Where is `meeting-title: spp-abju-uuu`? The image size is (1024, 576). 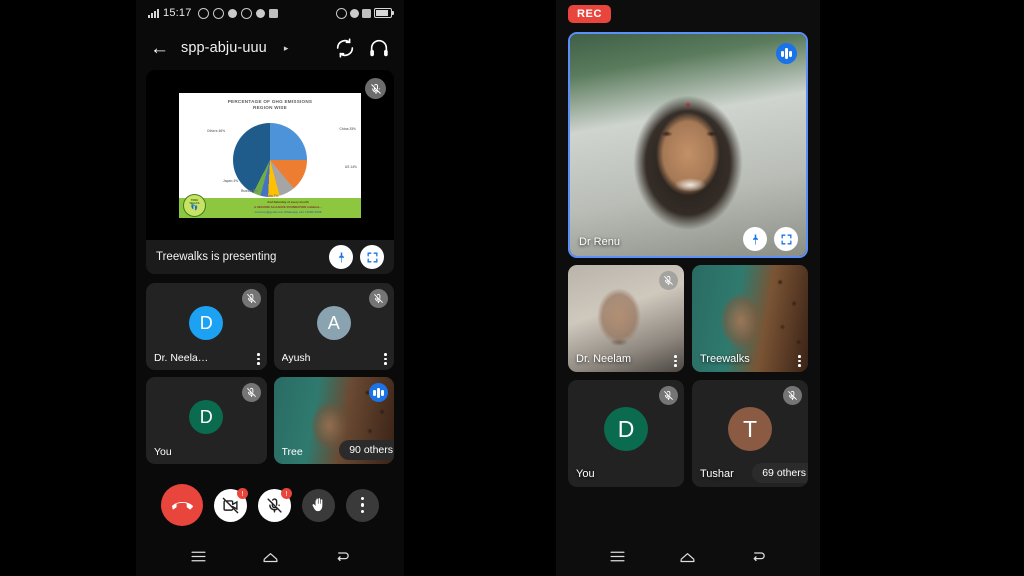 meeting-title: spp-abju-uuu is located at coordinates (224, 48).